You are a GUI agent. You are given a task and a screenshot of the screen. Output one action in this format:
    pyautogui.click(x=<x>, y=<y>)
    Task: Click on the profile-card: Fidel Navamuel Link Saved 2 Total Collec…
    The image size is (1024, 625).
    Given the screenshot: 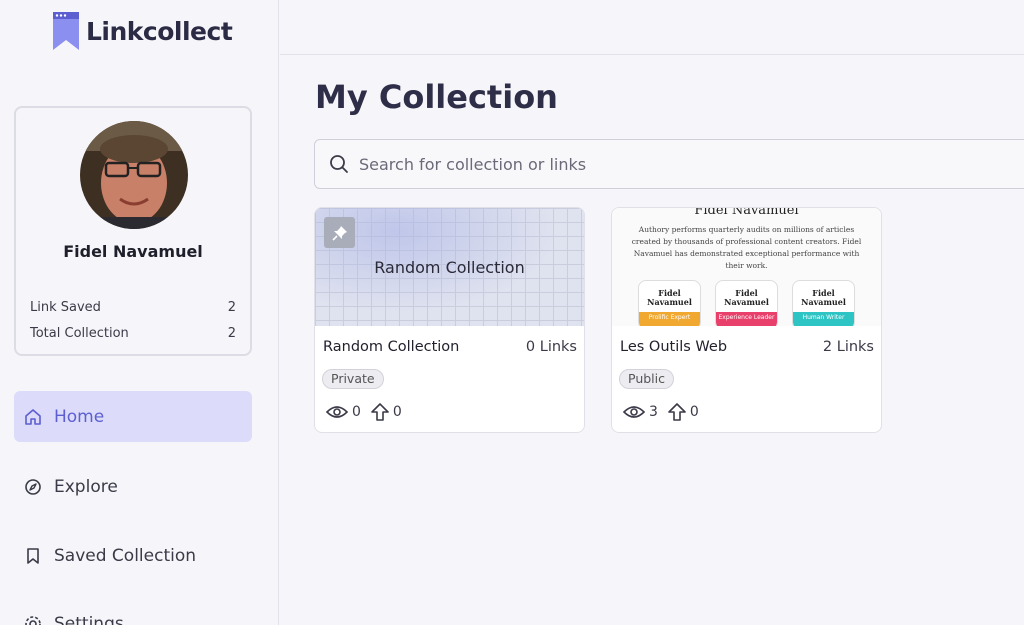 What is the action you would take?
    pyautogui.click(x=133, y=231)
    